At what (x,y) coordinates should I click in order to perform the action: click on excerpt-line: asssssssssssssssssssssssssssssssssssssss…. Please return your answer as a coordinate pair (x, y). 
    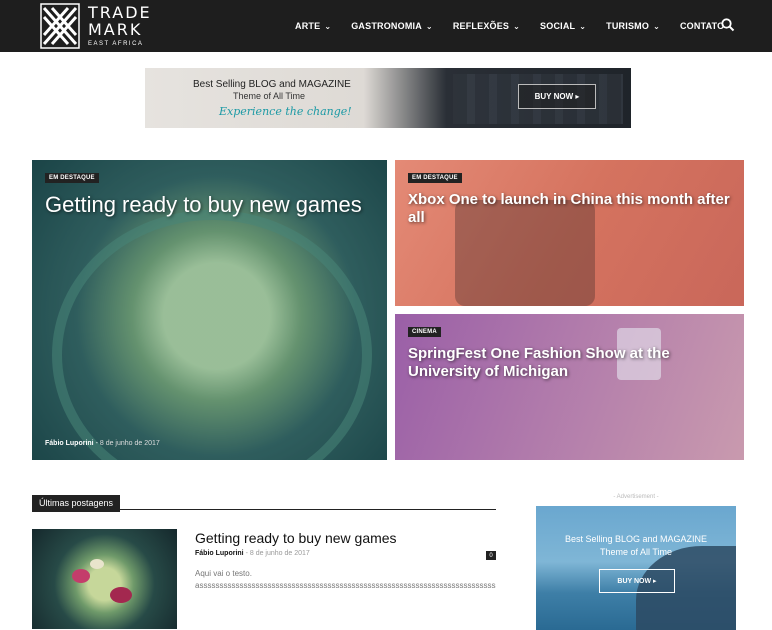
    Looking at the image, I should click on (345, 585).